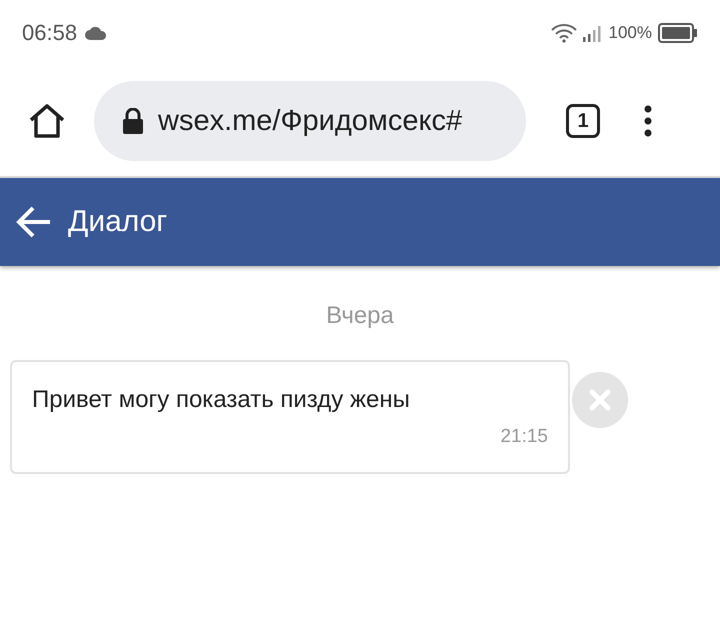  I want to click on menu-icon, so click(648, 121).